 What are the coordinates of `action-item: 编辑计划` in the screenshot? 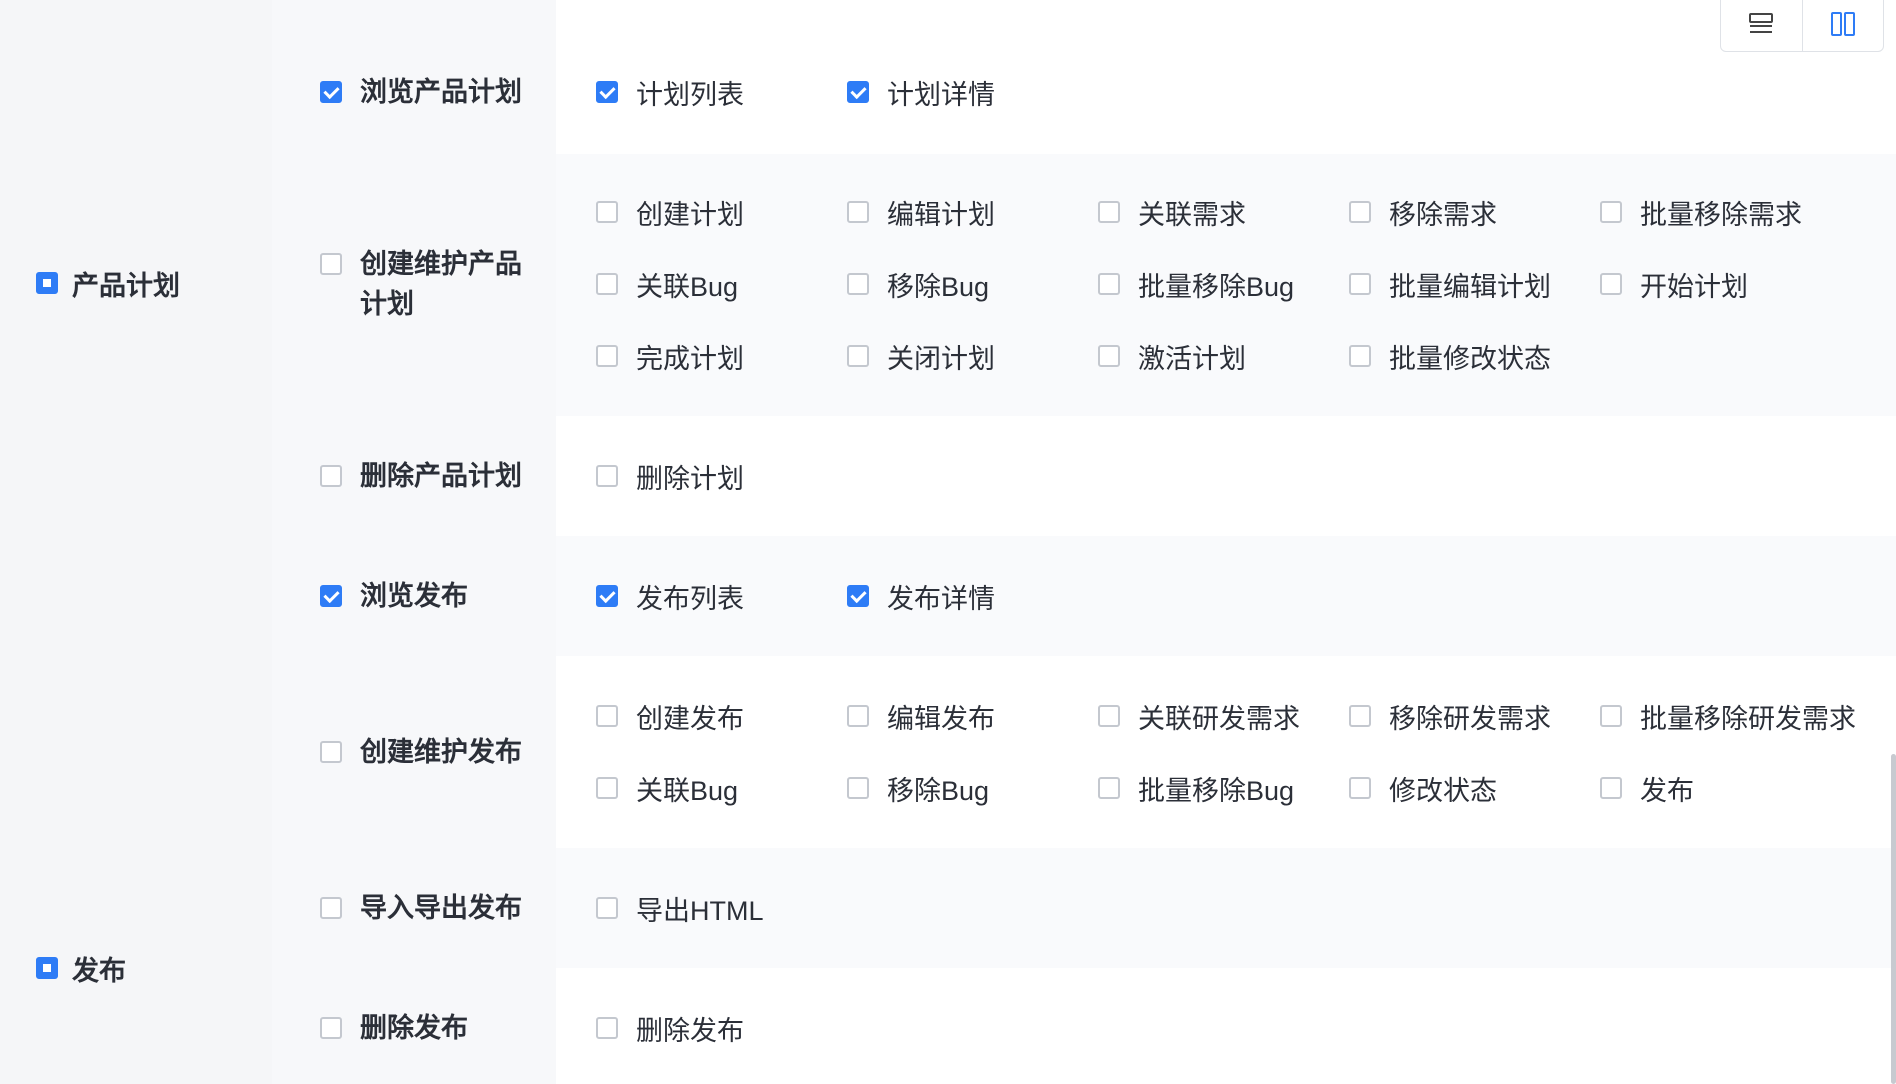 It's located at (921, 212).